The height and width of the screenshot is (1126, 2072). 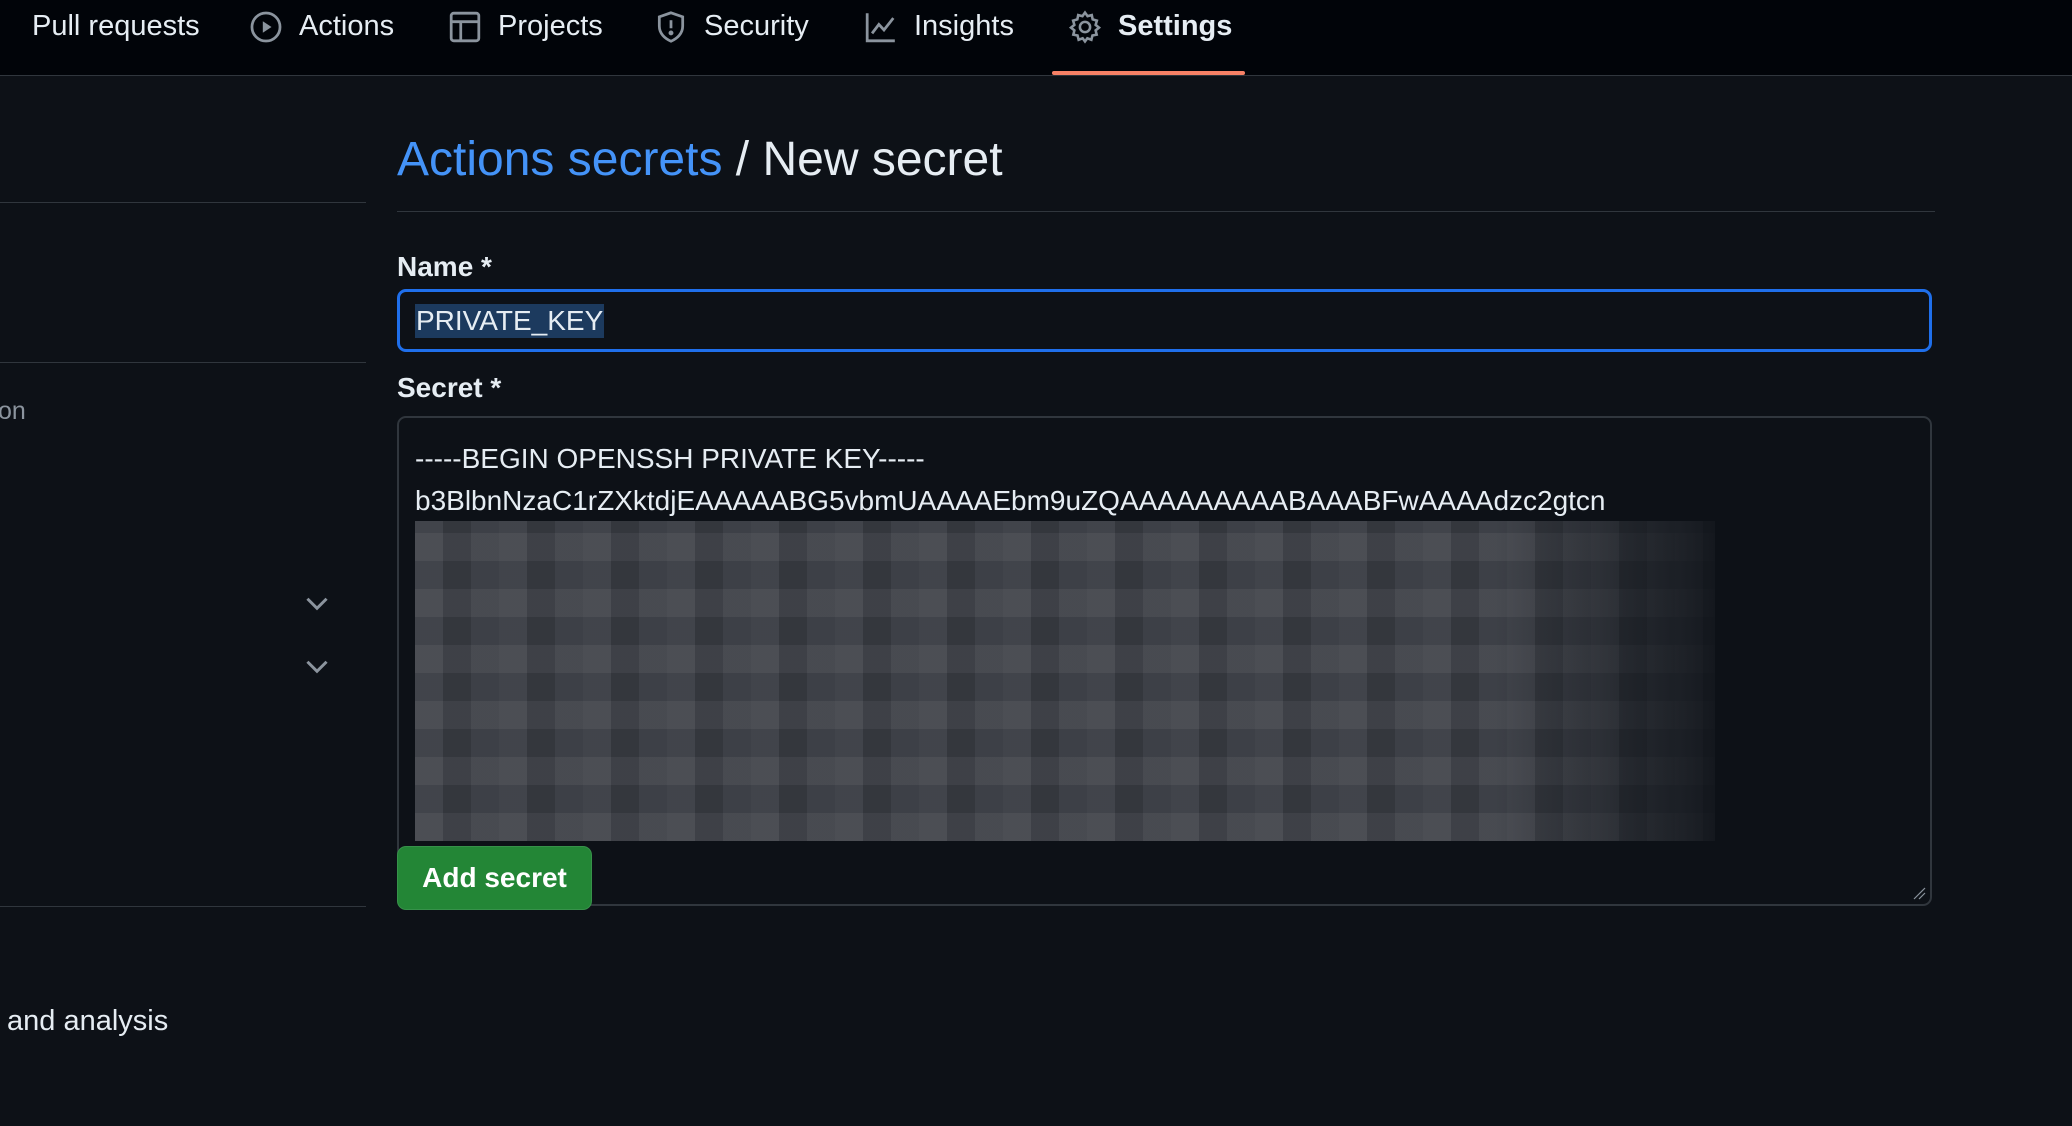 What do you see at coordinates (1166, 211) in the screenshot?
I see `title-divider` at bounding box center [1166, 211].